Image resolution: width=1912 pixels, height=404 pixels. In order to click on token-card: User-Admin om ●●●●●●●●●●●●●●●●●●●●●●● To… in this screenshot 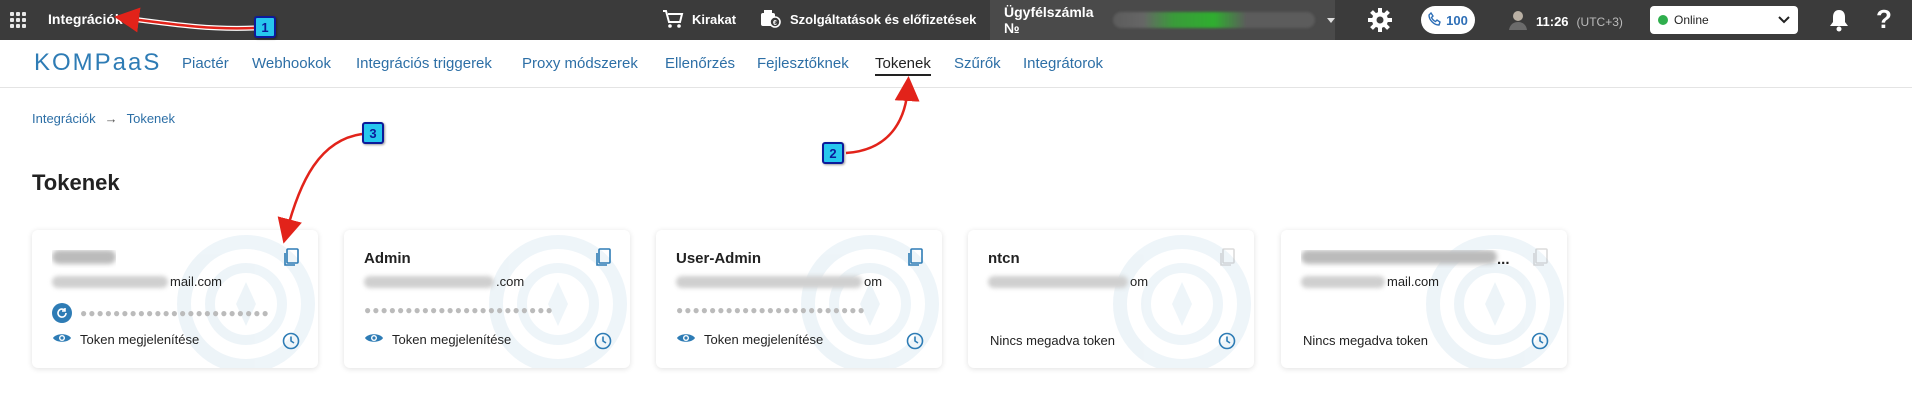, I will do `click(799, 299)`.